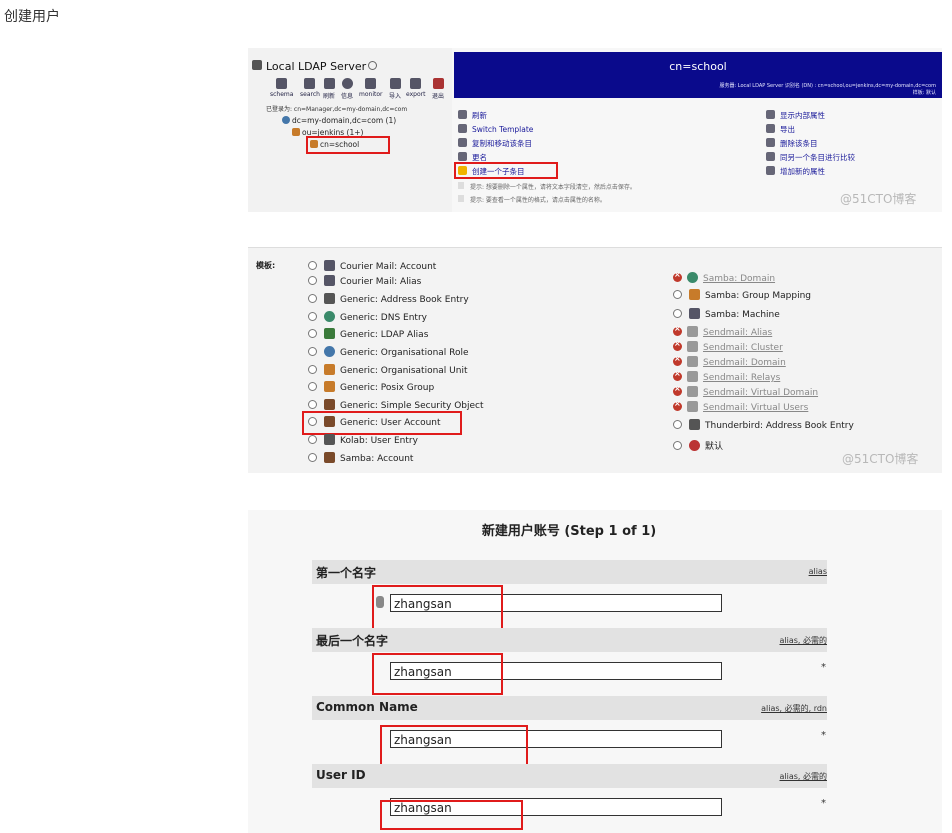  Describe the element at coordinates (347, 83) in the screenshot. I see `info-icon` at that location.